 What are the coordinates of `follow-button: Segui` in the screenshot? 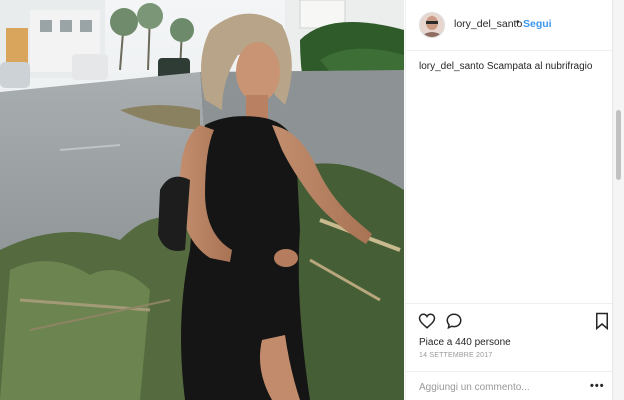 It's located at (537, 24).